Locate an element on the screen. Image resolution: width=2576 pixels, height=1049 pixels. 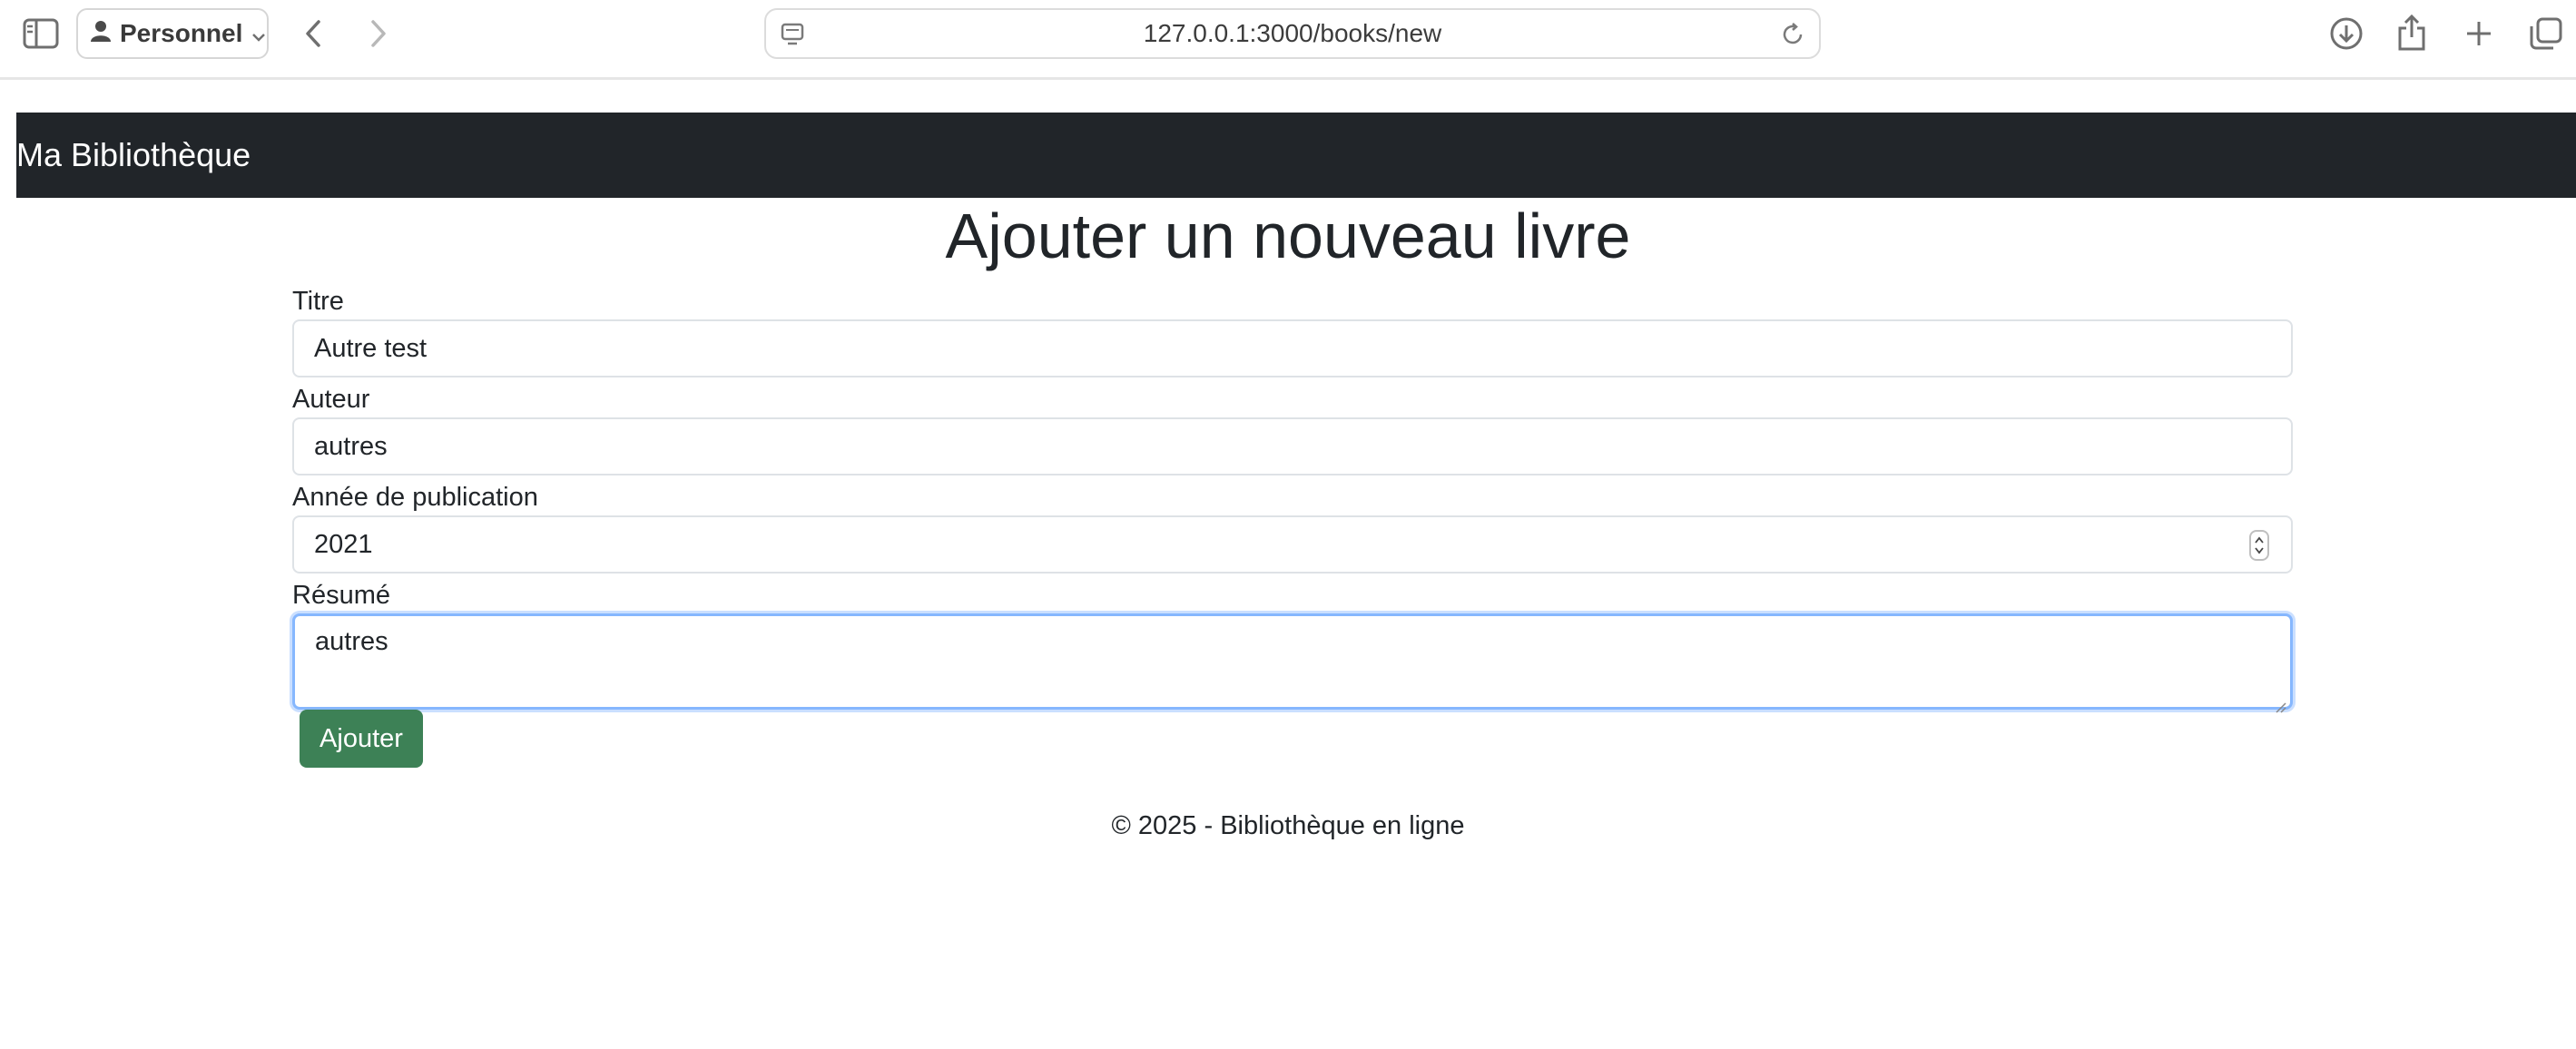
chevron-down-icon is located at coordinates (258, 33).